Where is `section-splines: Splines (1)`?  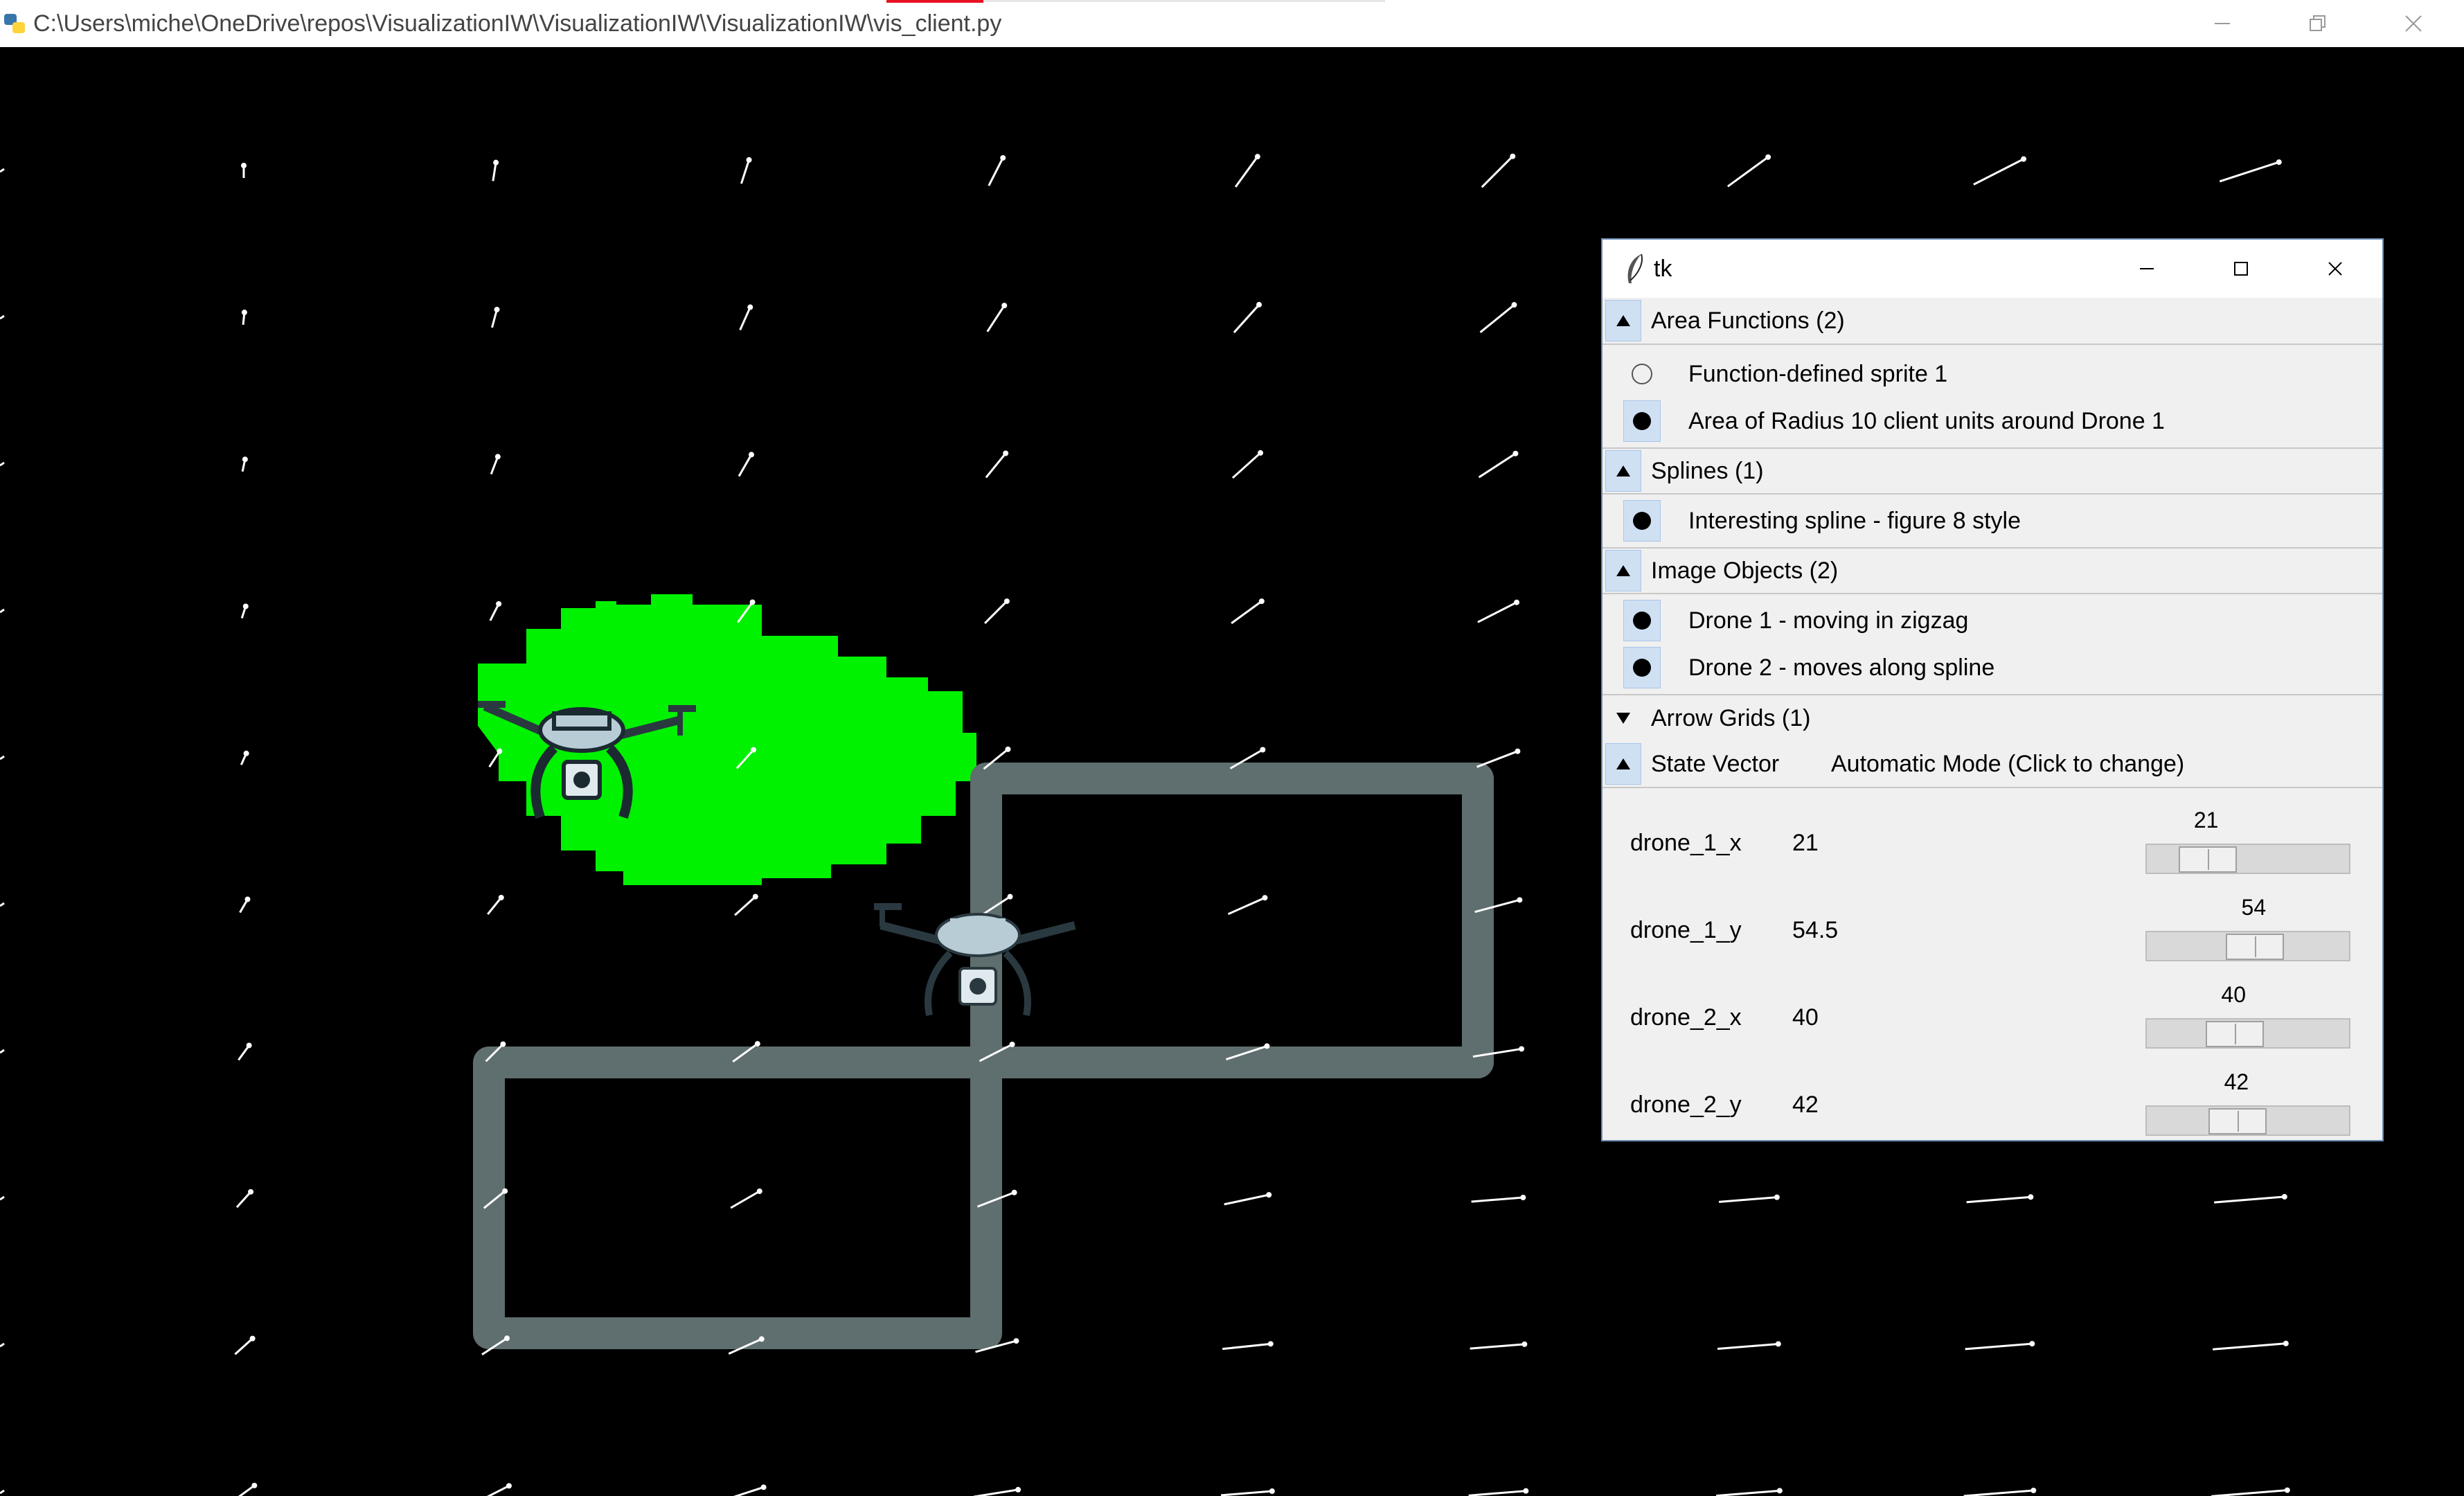 section-splines: Splines (1) is located at coordinates (1992, 471).